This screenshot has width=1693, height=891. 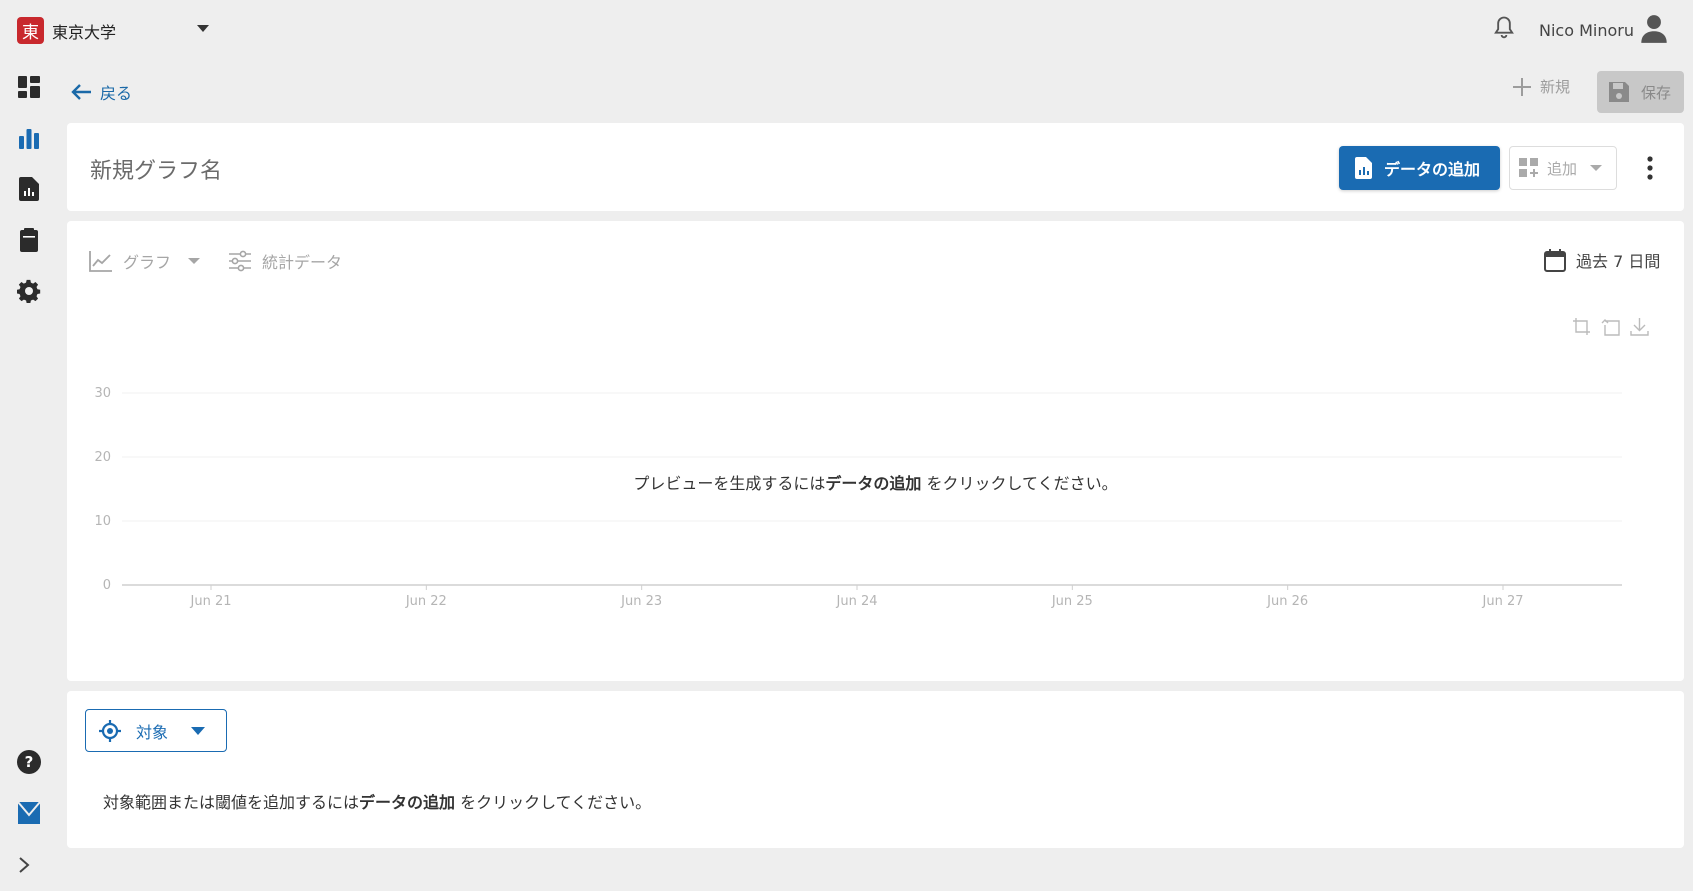 What do you see at coordinates (1639, 326) in the screenshot?
I see `download-icon` at bounding box center [1639, 326].